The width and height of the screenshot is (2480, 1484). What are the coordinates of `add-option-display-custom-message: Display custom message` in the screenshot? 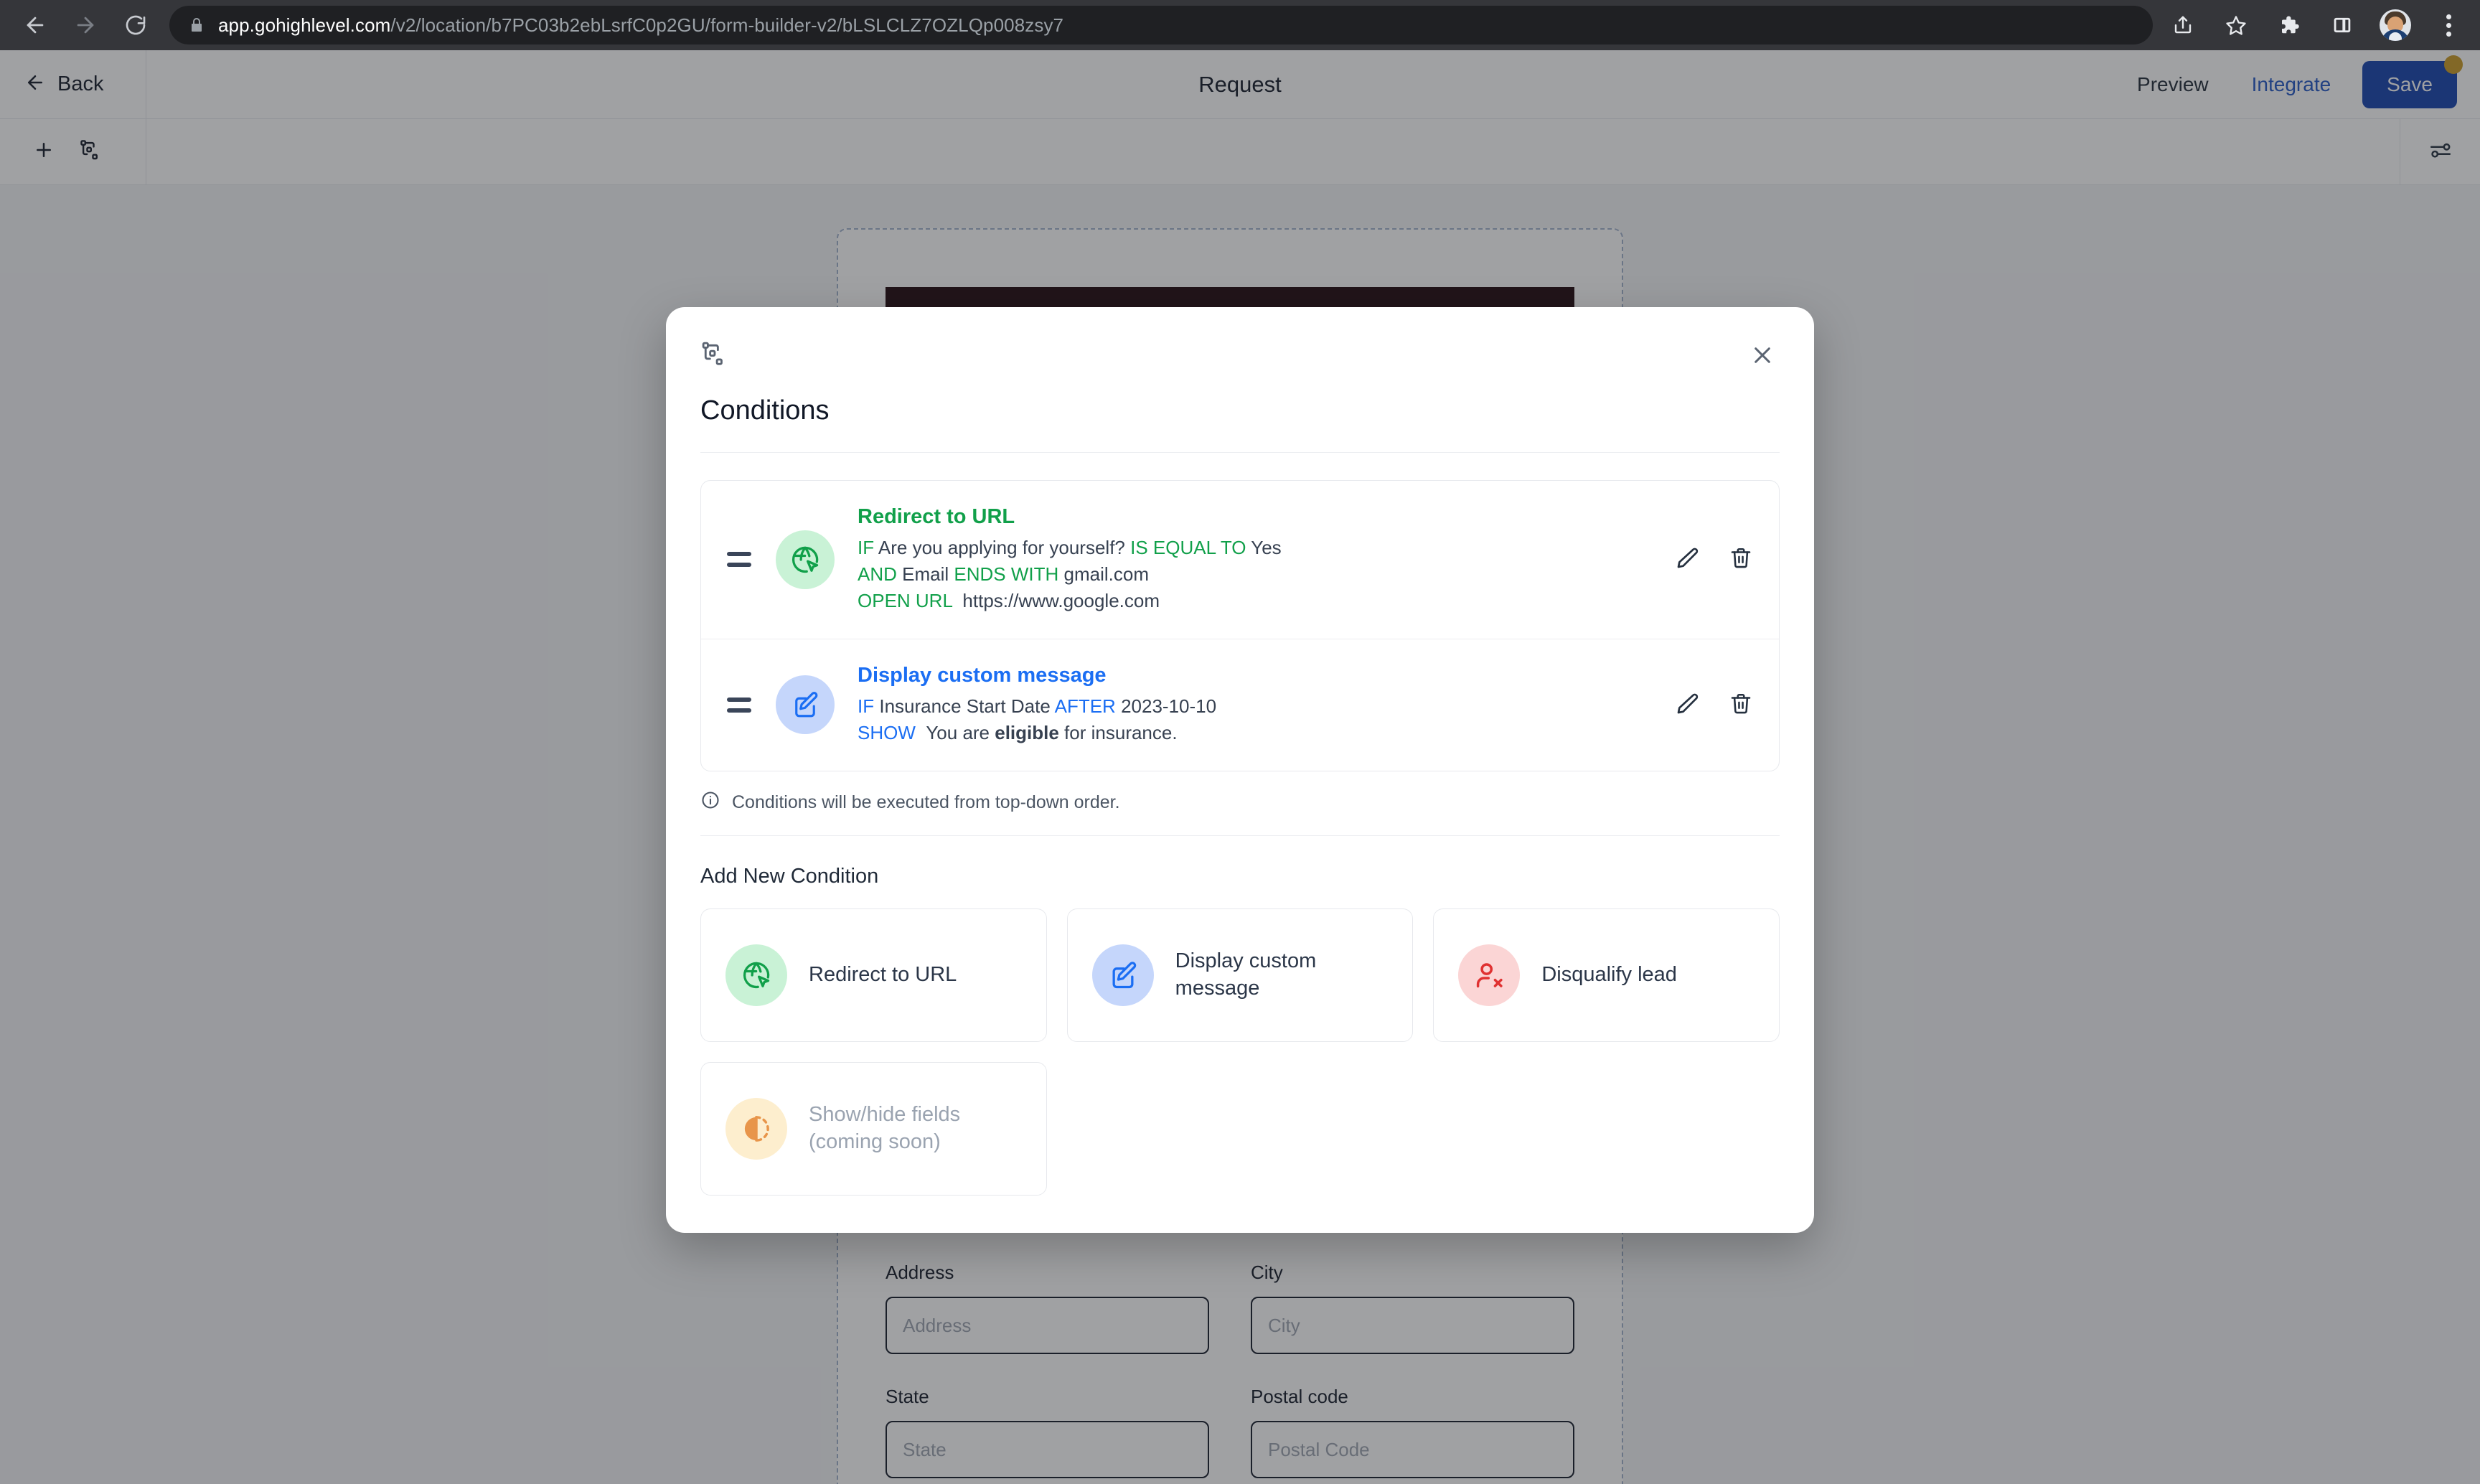 It's located at (1240, 975).